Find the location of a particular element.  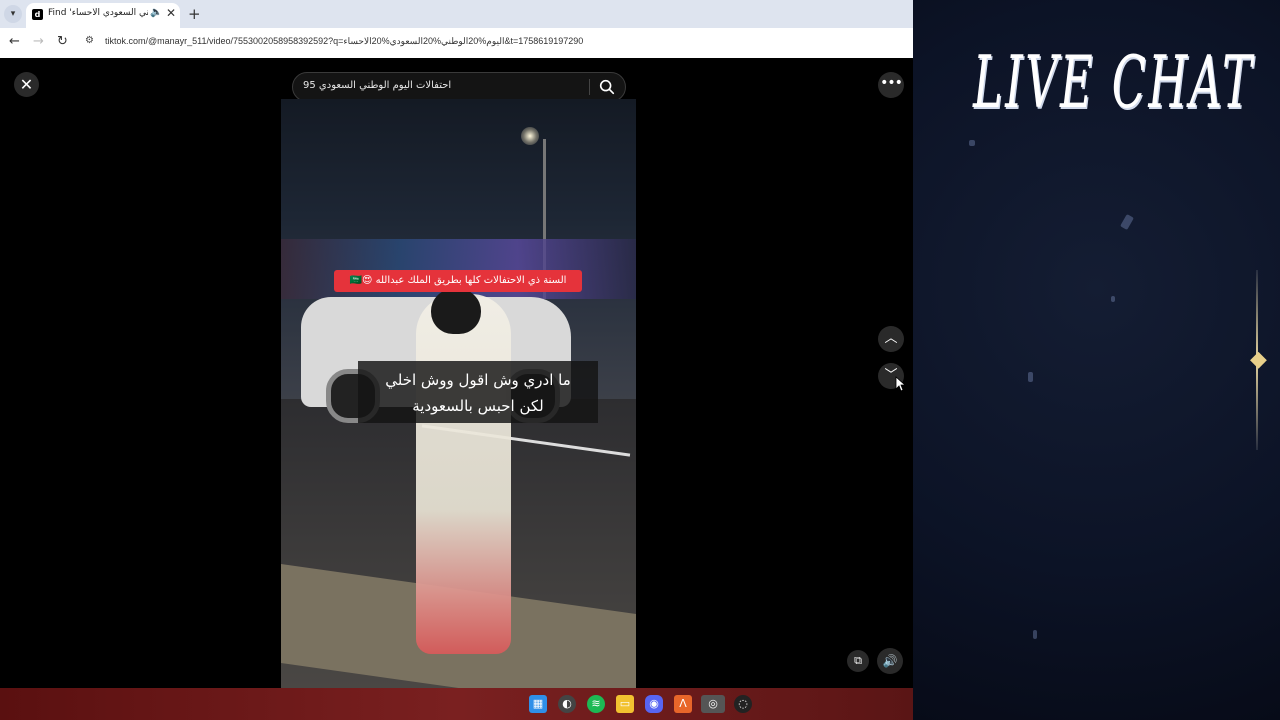

tab-close-icon: ✕ is located at coordinates (171, 13).